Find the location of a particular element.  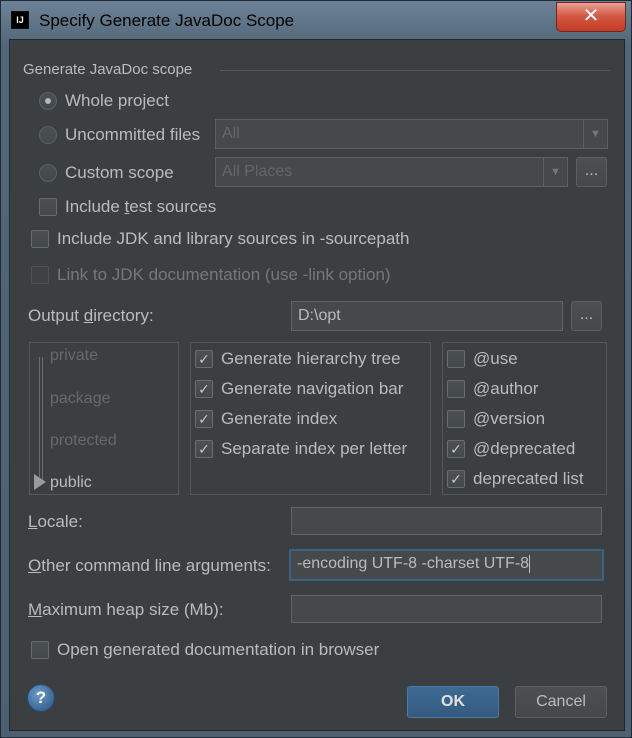

deprecated-list-checkbox: ✓ is located at coordinates (456, 479).